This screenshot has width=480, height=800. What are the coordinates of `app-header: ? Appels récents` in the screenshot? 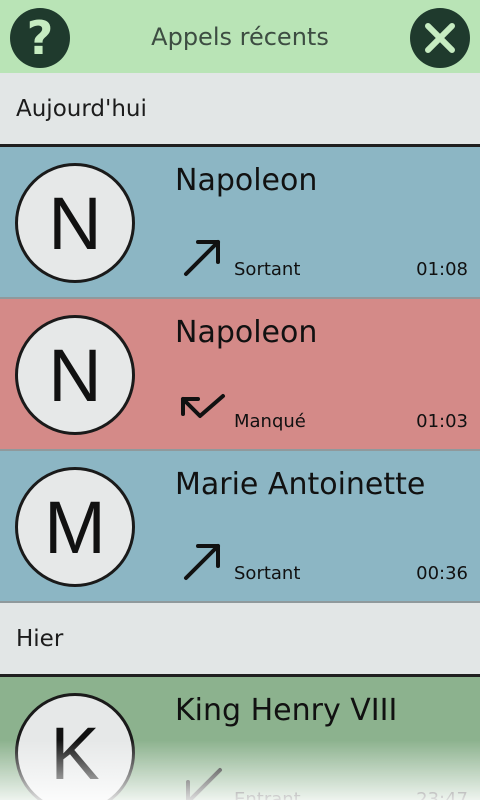 It's located at (240, 36).